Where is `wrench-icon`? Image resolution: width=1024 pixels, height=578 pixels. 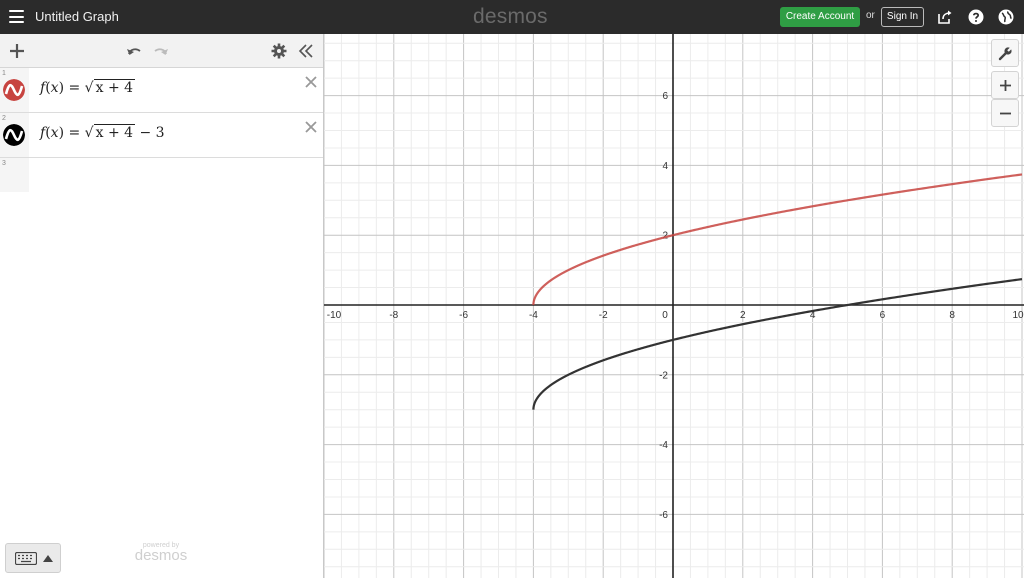
wrench-icon is located at coordinates (1005, 53).